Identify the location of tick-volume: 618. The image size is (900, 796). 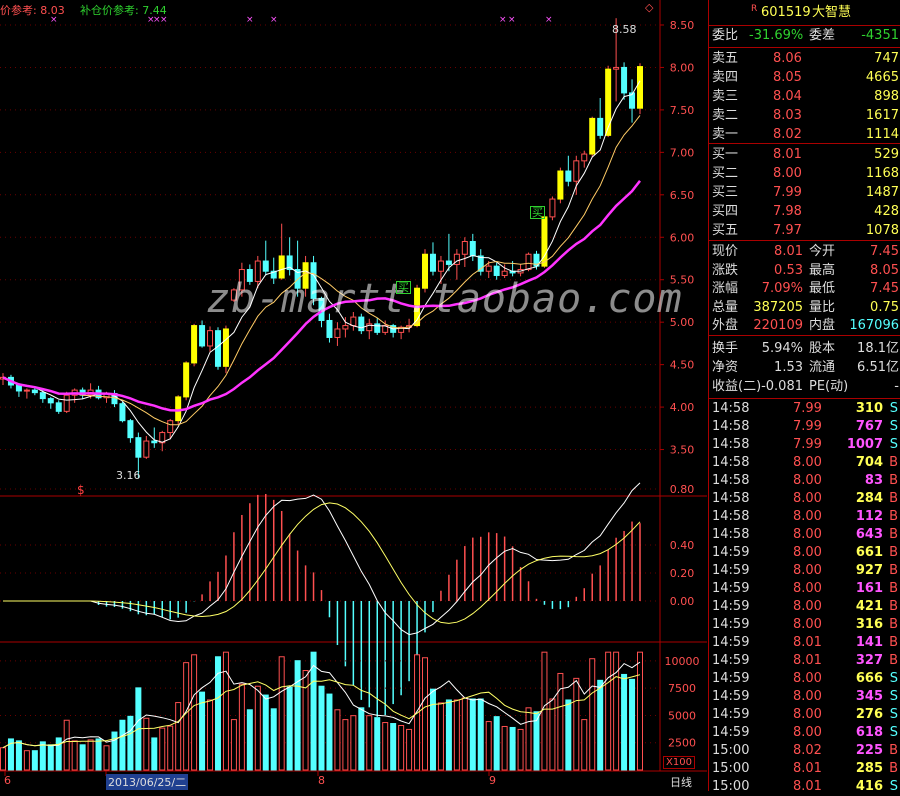
(869, 732).